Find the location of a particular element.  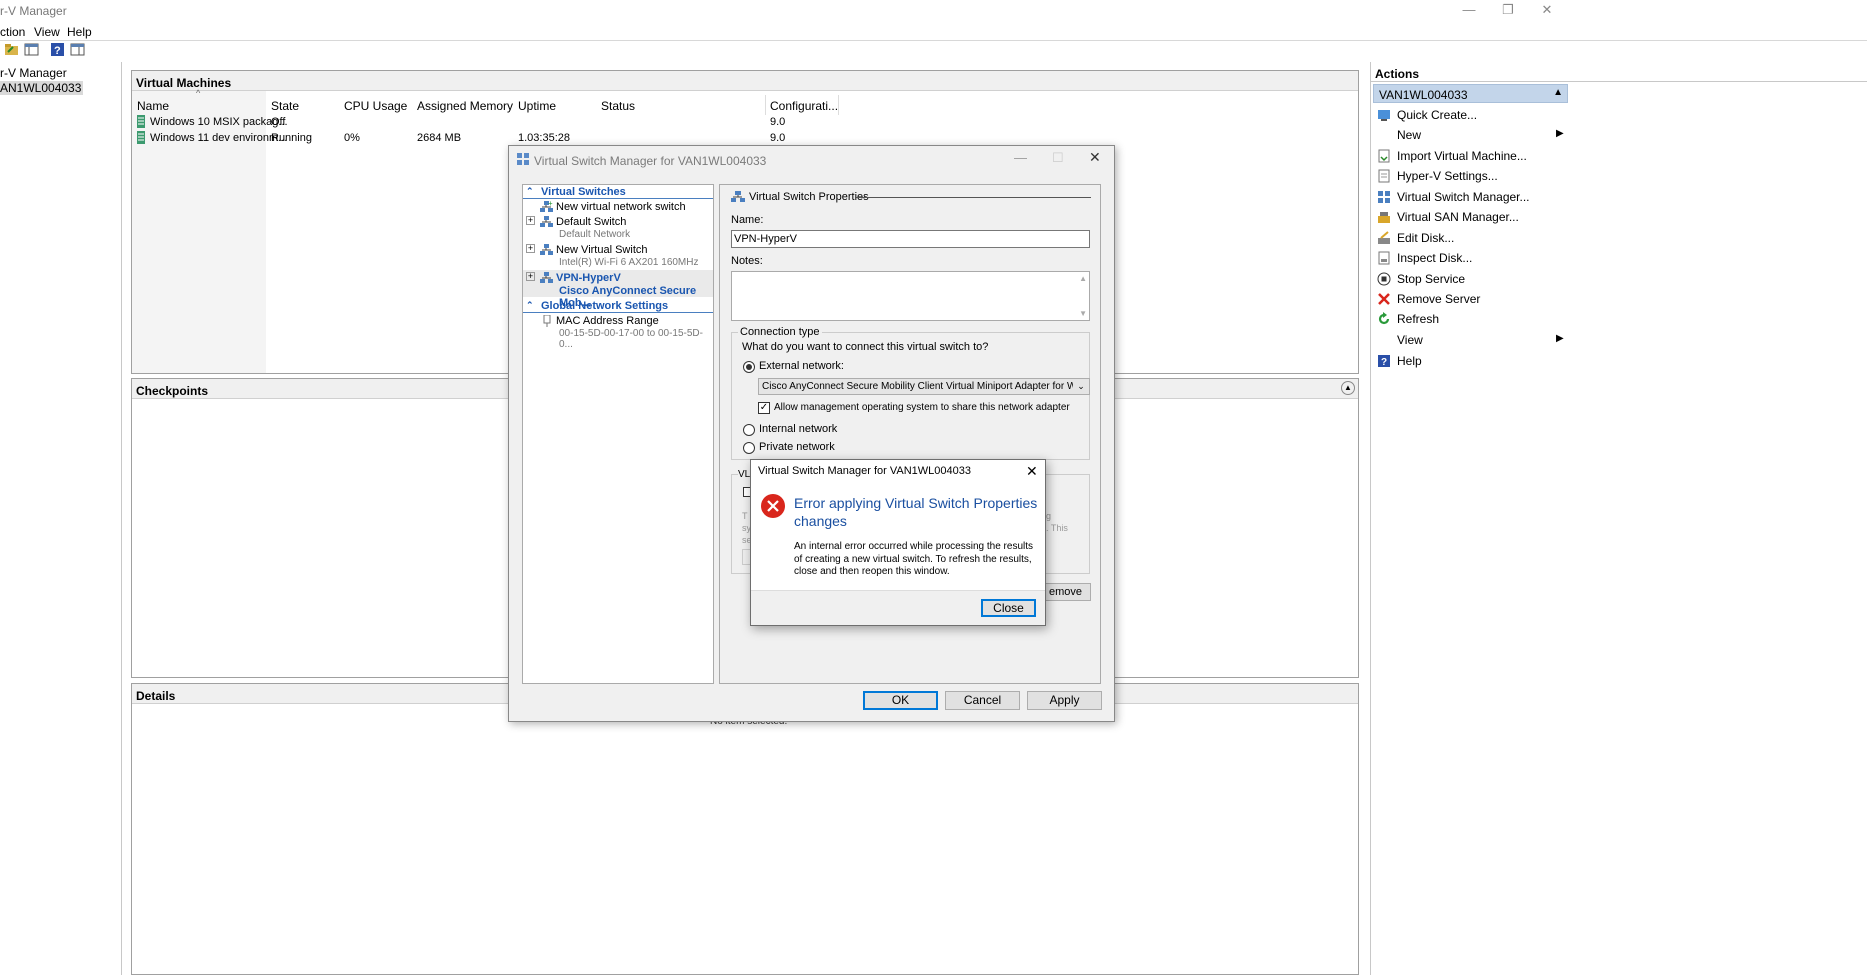

folder-icon is located at coordinates (11, 49).